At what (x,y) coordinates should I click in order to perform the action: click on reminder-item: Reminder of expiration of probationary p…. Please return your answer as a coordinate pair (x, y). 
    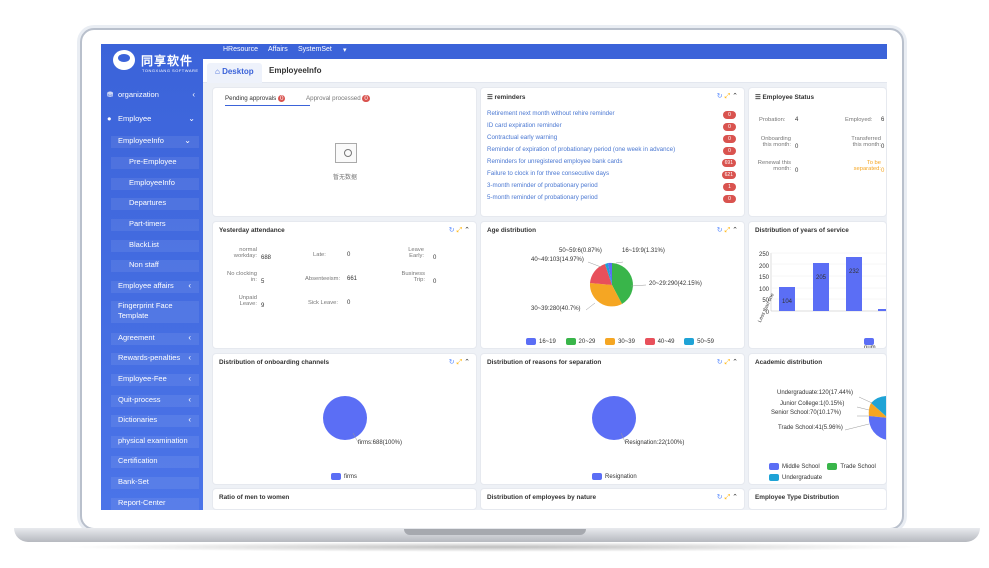
    Looking at the image, I should click on (581, 149).